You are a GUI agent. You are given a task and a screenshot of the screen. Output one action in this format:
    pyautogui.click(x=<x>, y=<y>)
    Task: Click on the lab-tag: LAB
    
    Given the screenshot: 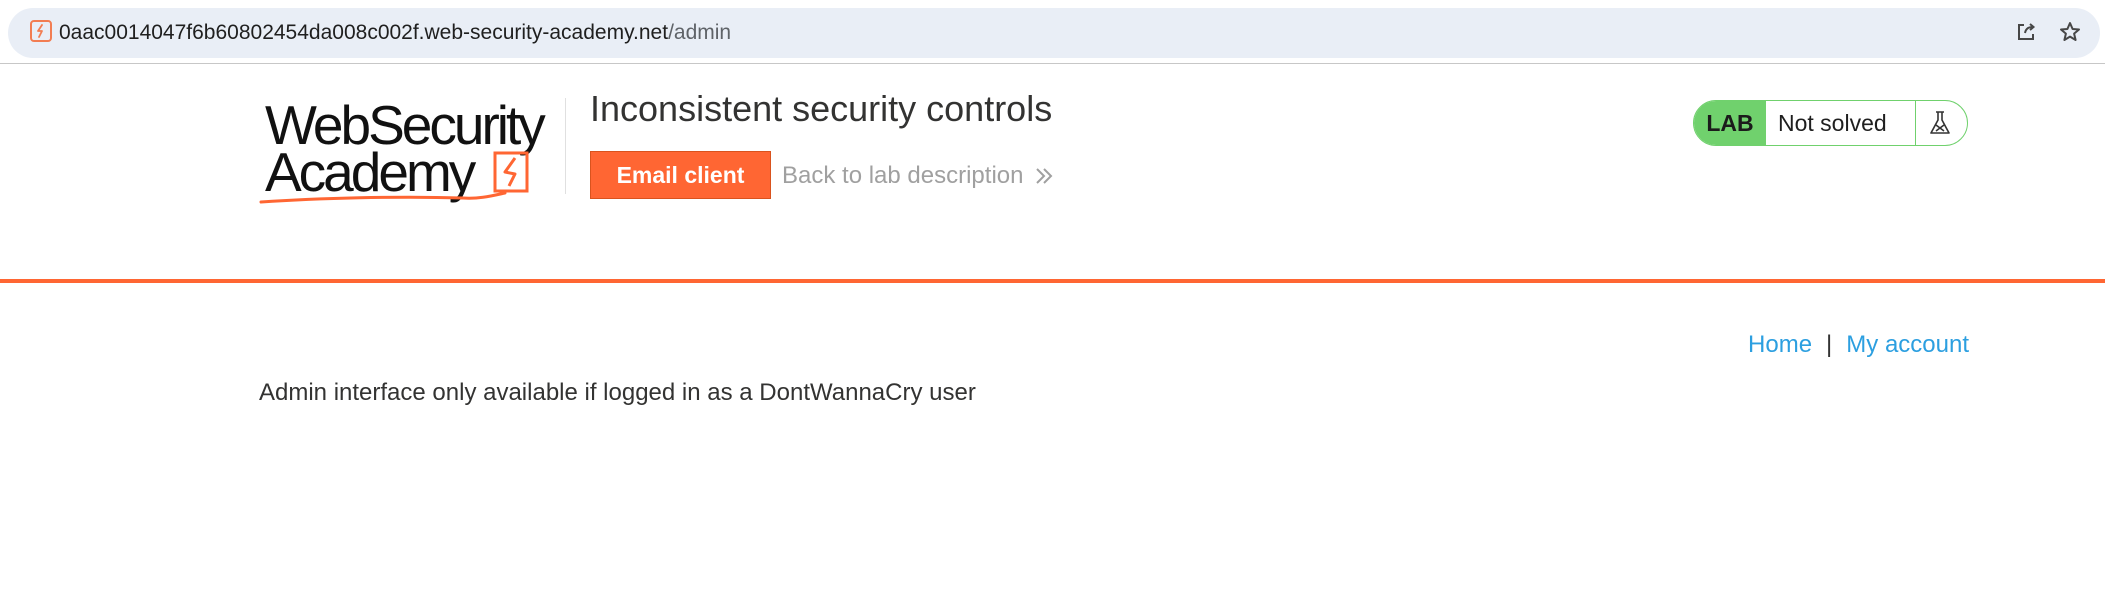 What is the action you would take?
    pyautogui.click(x=1730, y=123)
    